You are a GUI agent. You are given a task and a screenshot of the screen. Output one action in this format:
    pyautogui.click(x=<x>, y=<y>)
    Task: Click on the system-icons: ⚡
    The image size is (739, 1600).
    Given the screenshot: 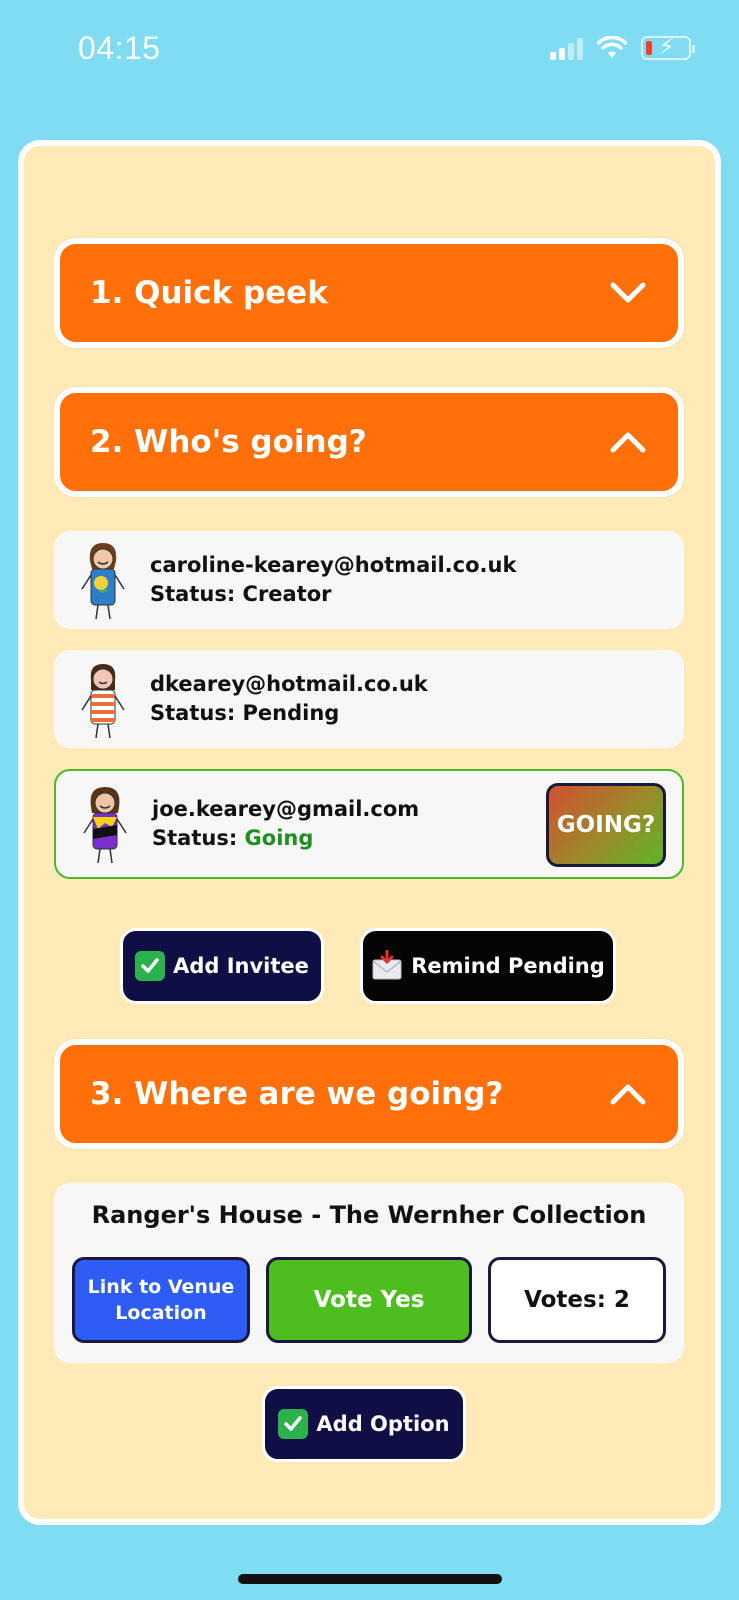 What is the action you would take?
    pyautogui.click(x=622, y=47)
    